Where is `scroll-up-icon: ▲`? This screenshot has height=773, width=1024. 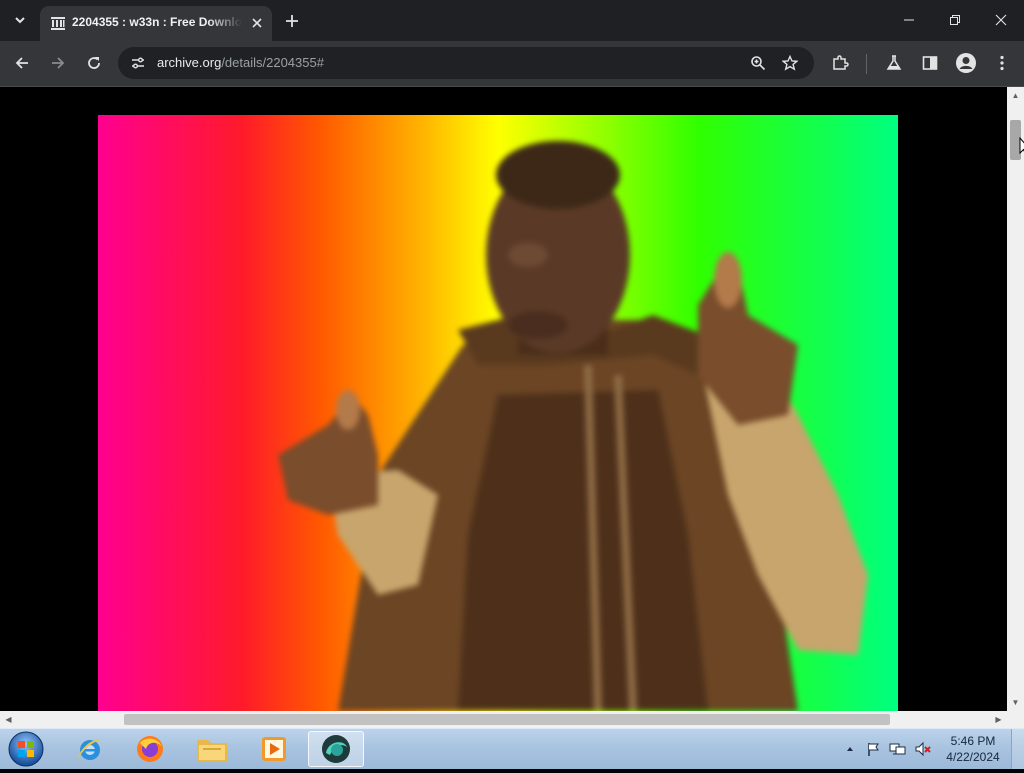
scroll-up-icon: ▲ is located at coordinates (1015, 95).